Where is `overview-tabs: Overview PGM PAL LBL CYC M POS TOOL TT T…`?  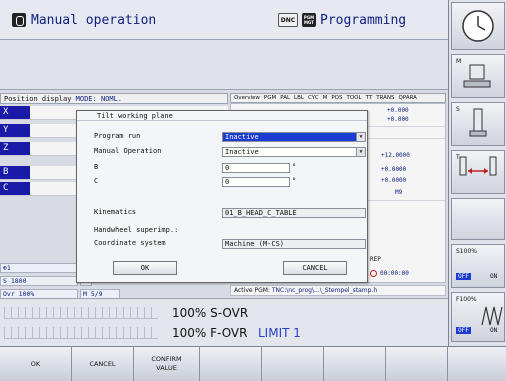 overview-tabs: Overview PGM PAL LBL CYC M POS TOOL TT T… is located at coordinates (338, 98).